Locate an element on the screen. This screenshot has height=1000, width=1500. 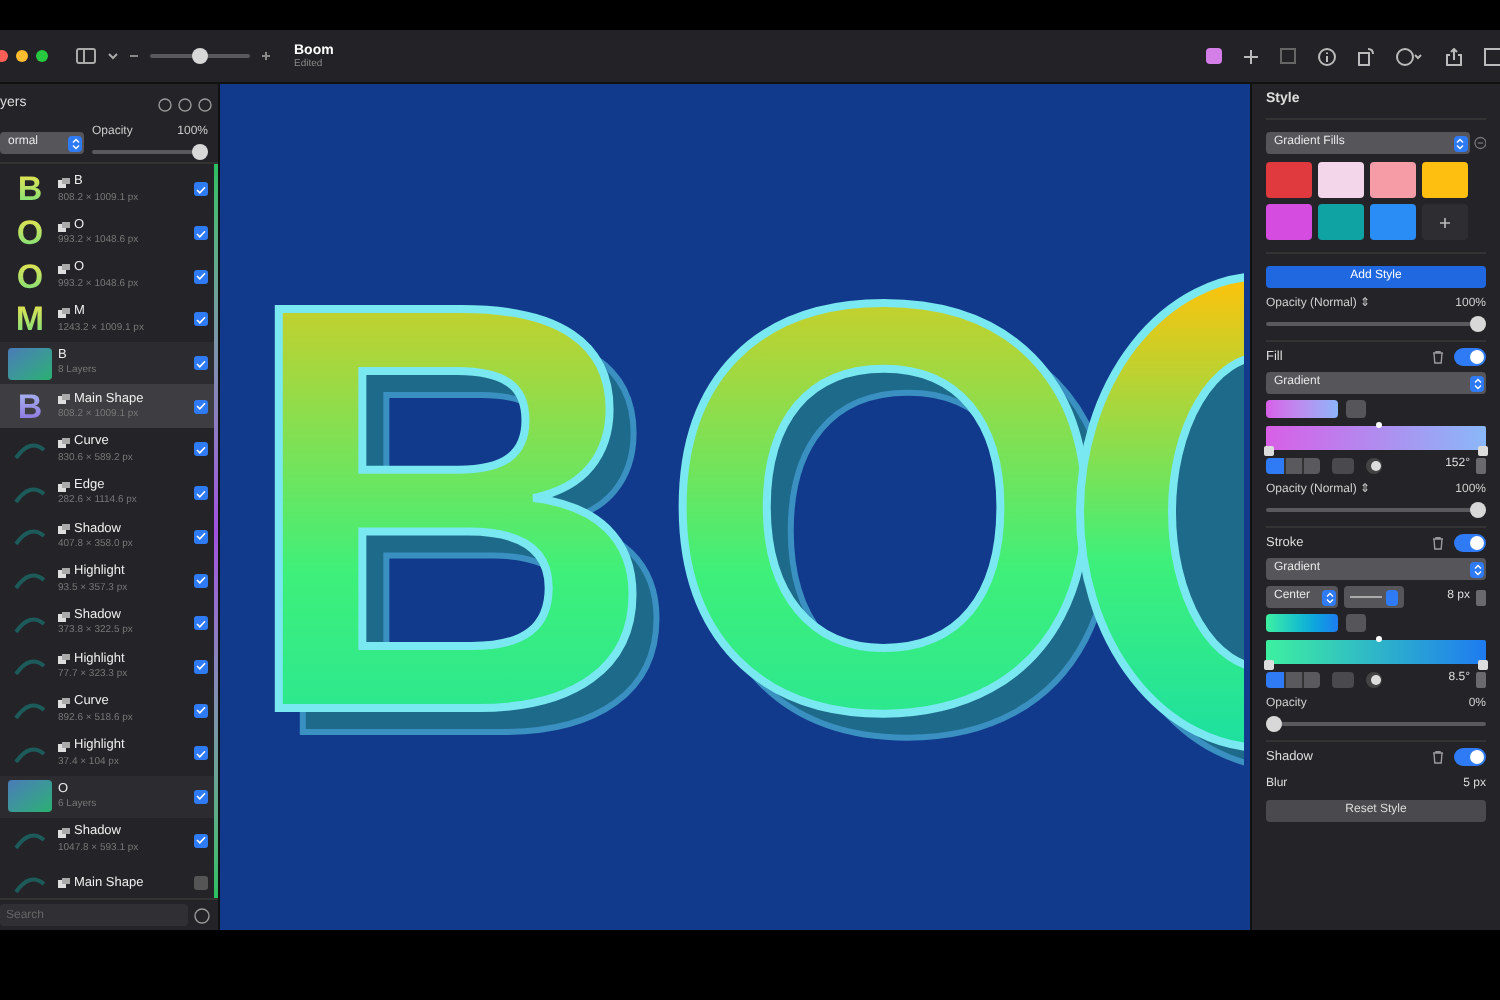
sidebar-icon is located at coordinates (86, 56).